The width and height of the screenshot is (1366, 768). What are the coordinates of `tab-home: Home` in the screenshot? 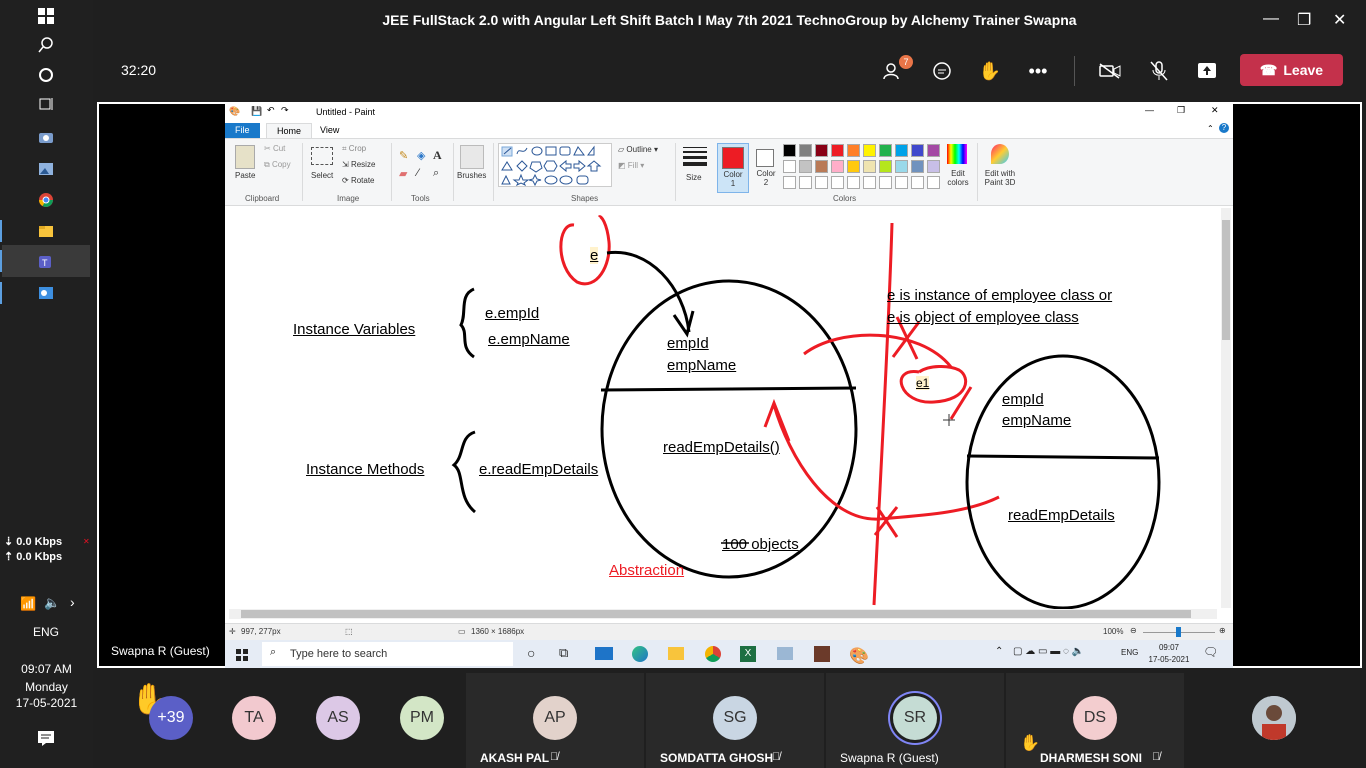 It's located at (289, 131).